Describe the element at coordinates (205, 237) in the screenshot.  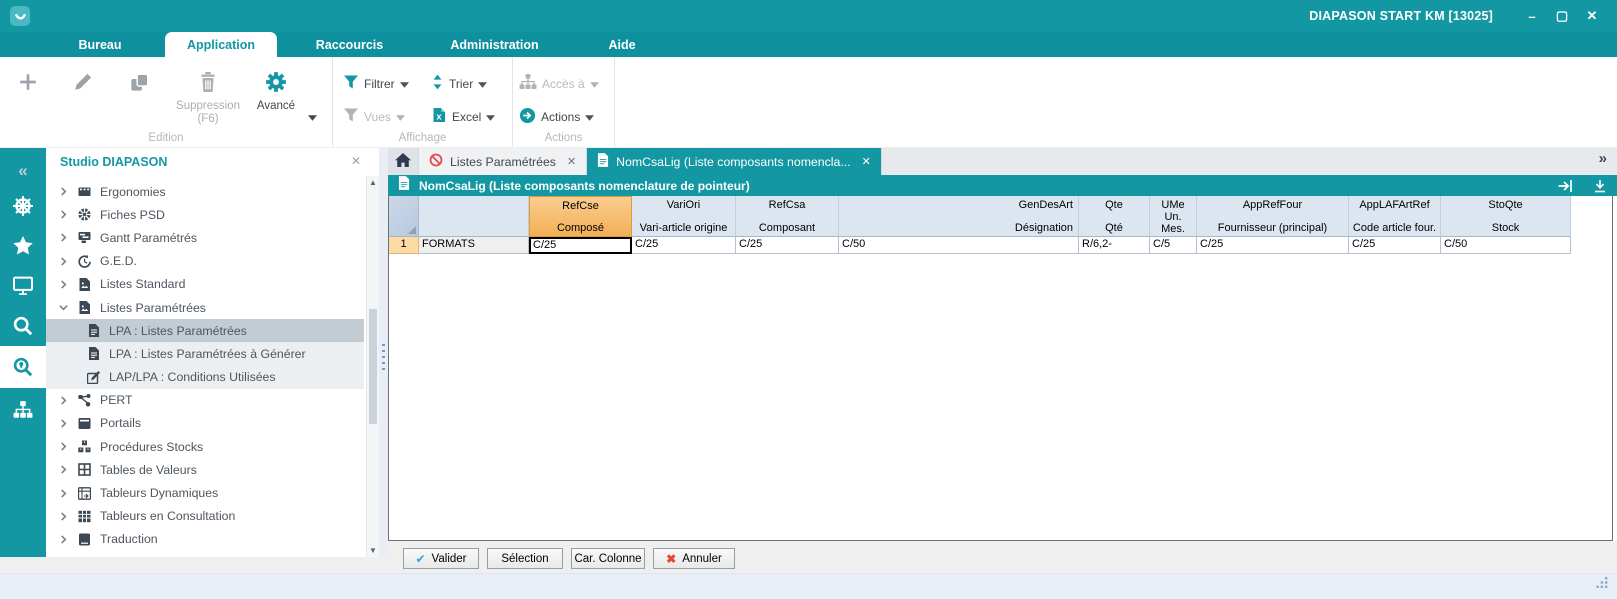
I see `tree-item: Gantt Paramétrés` at that location.